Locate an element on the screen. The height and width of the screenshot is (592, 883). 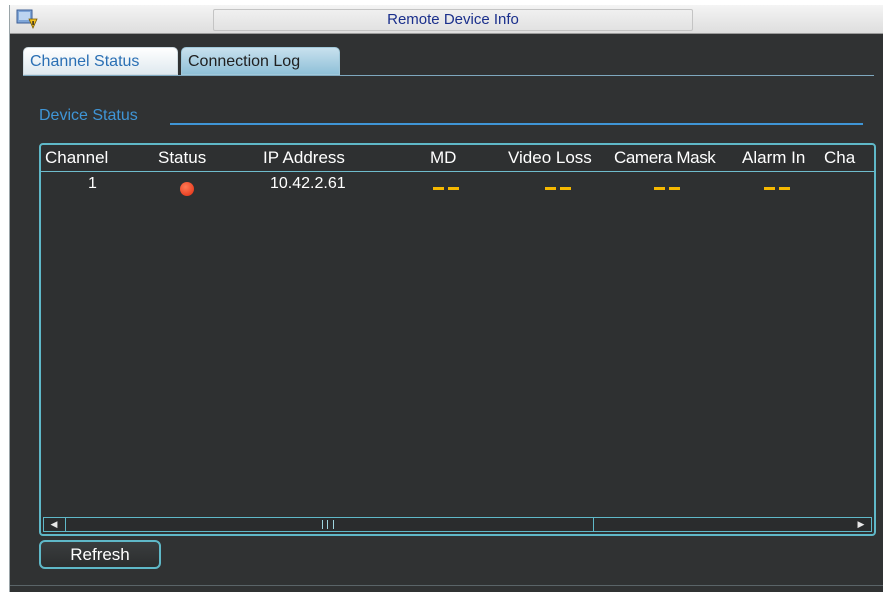
scrollbar-thumb is located at coordinates (329, 524).